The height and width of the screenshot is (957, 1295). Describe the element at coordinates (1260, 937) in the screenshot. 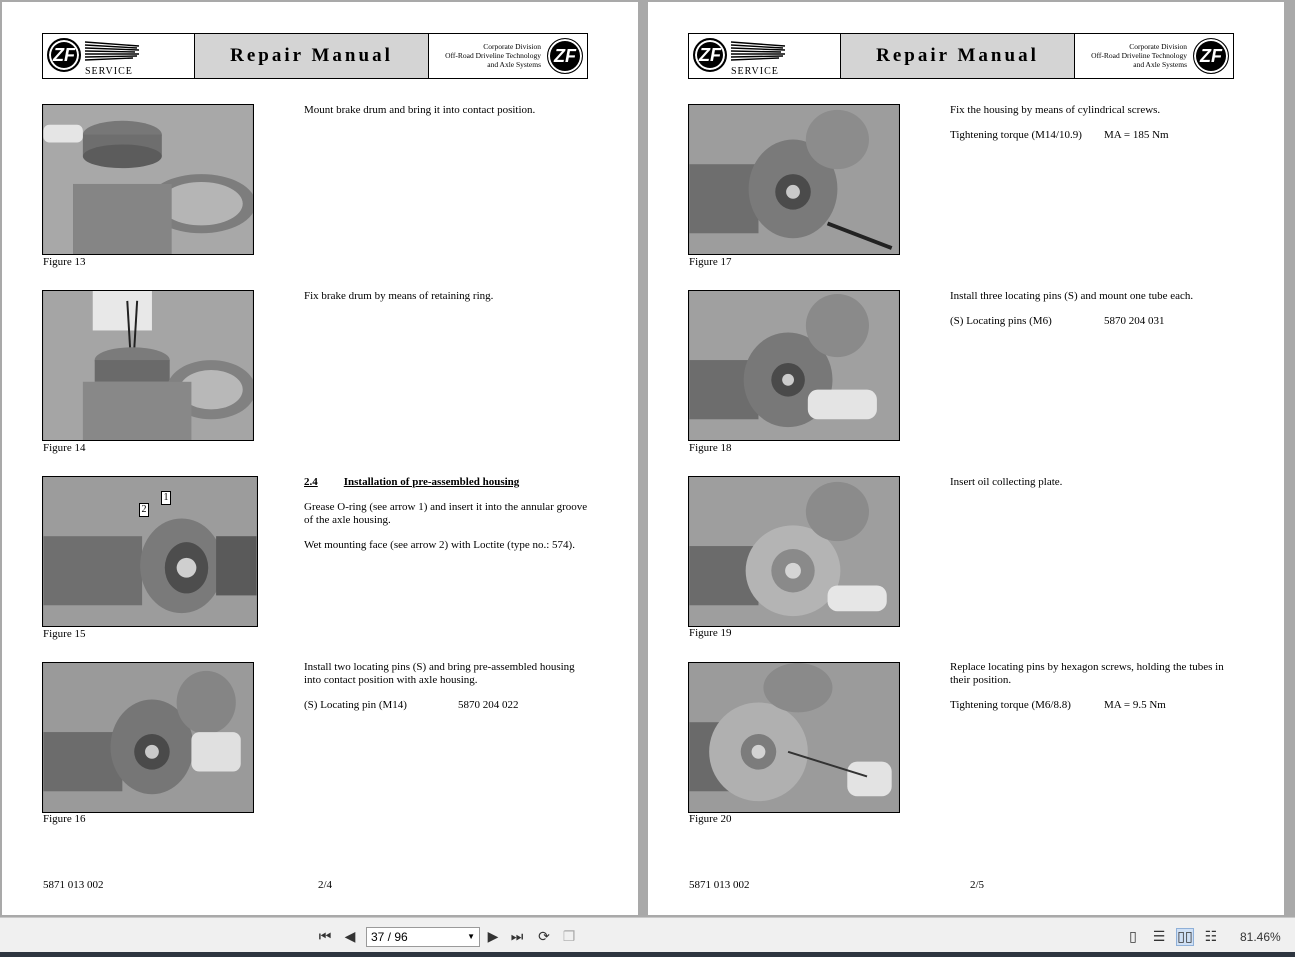

I see `zoom-level: 81.46%` at that location.